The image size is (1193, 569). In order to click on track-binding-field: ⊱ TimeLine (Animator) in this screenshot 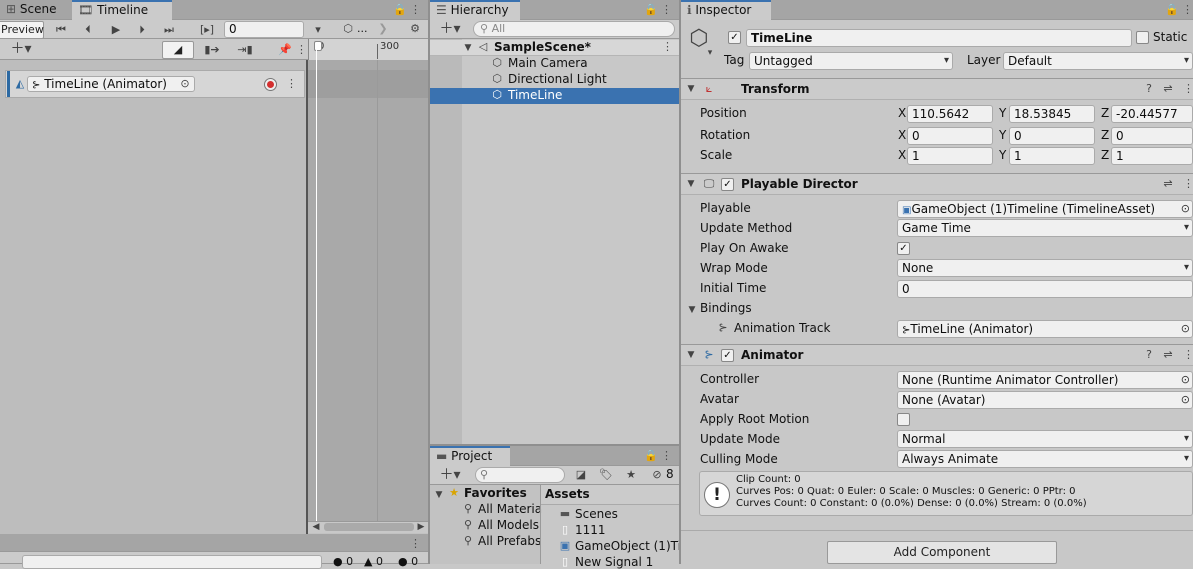, I will do `click(111, 84)`.